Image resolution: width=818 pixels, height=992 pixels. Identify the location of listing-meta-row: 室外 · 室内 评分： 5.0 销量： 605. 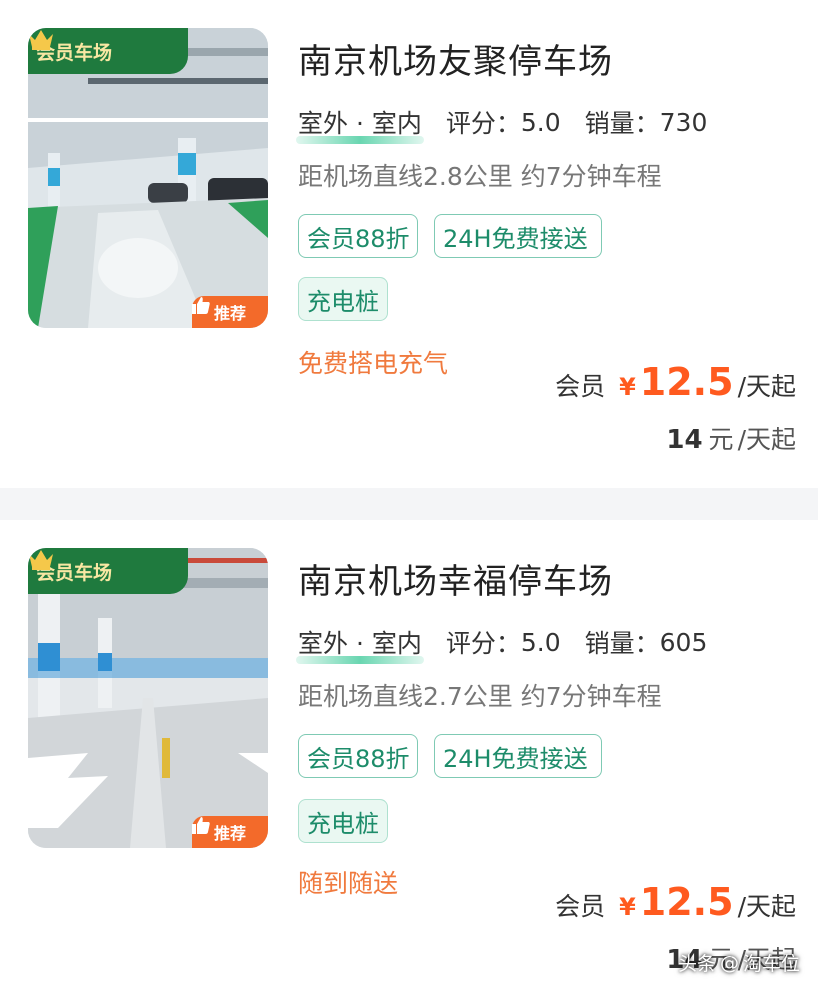
(502, 644).